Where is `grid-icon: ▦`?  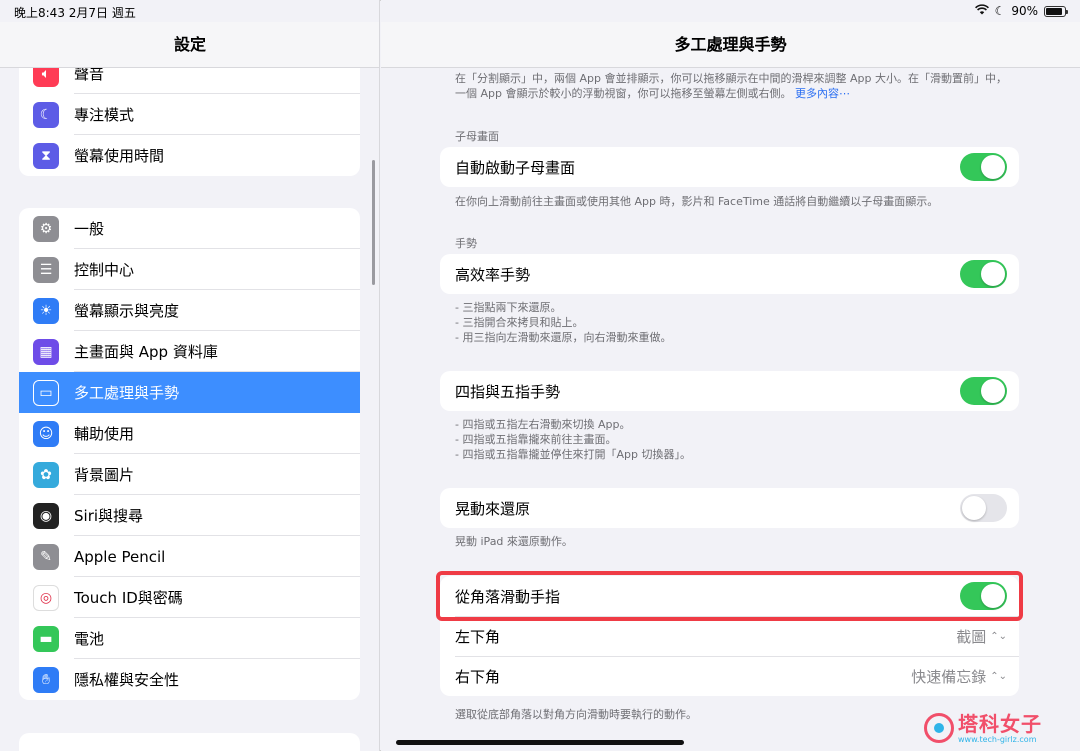 grid-icon: ▦ is located at coordinates (46, 351).